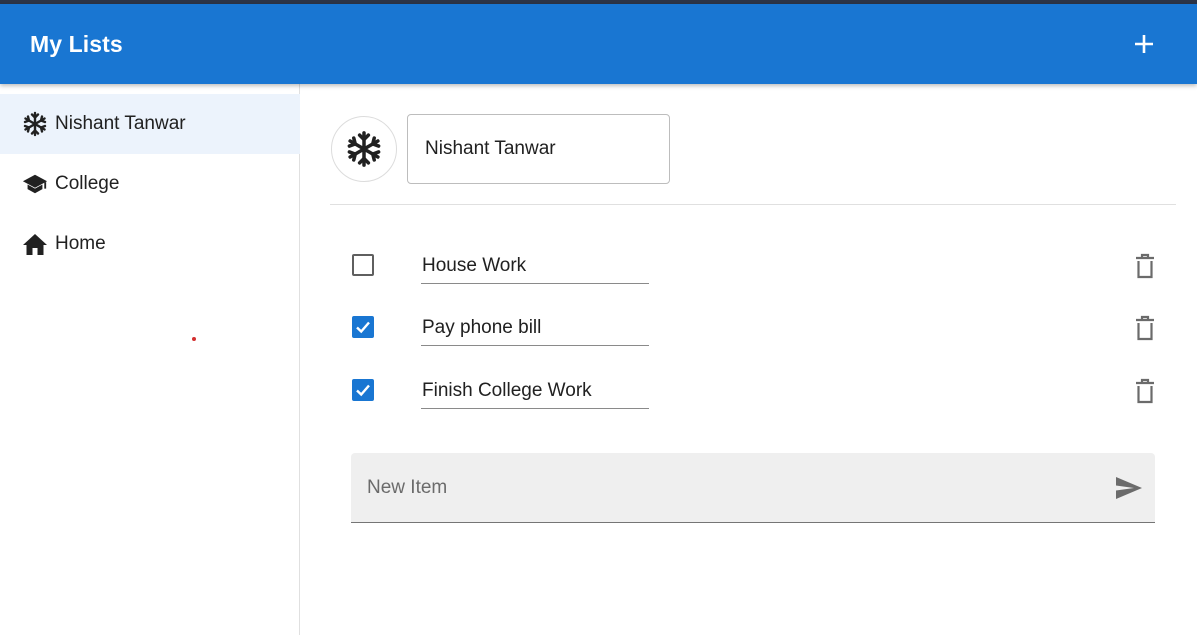 The height and width of the screenshot is (635, 1197). What do you see at coordinates (150, 244) in the screenshot?
I see `sidebar-item-home: Home` at bounding box center [150, 244].